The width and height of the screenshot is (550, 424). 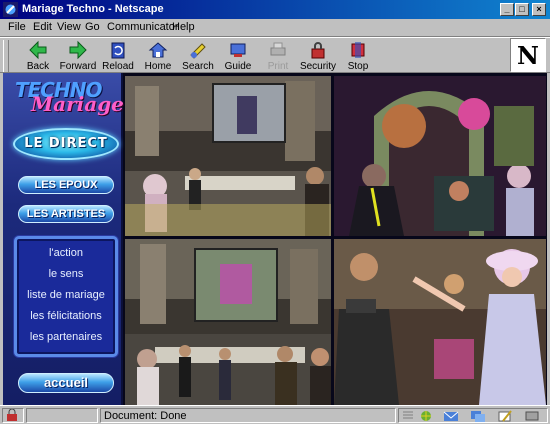 I want to click on guide-icon, so click(x=238, y=50).